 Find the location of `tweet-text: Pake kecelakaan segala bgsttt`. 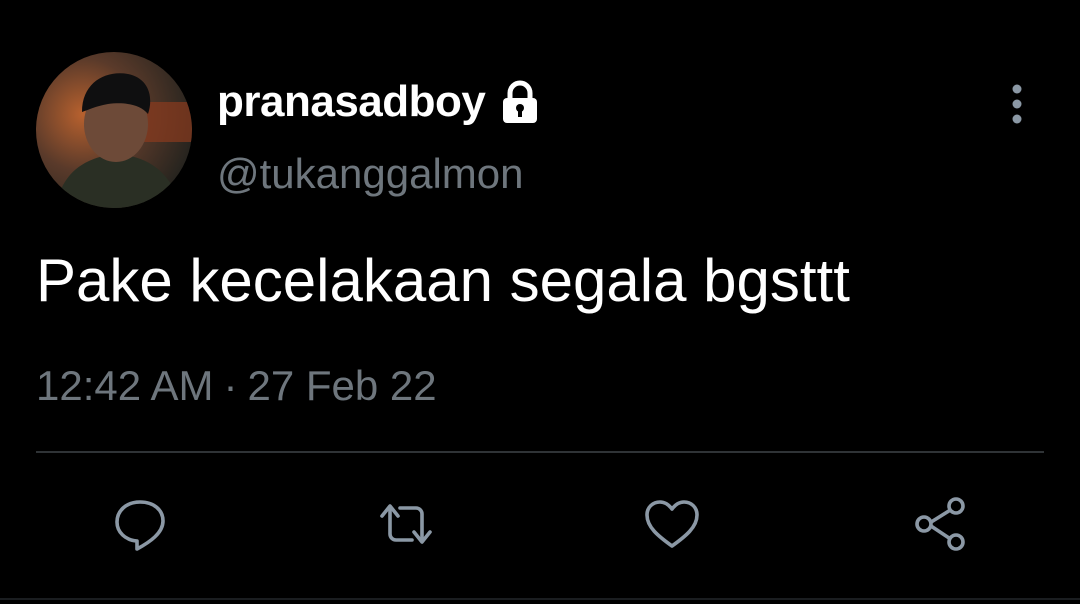

tweet-text: Pake kecelakaan segala bgsttt is located at coordinates (443, 280).